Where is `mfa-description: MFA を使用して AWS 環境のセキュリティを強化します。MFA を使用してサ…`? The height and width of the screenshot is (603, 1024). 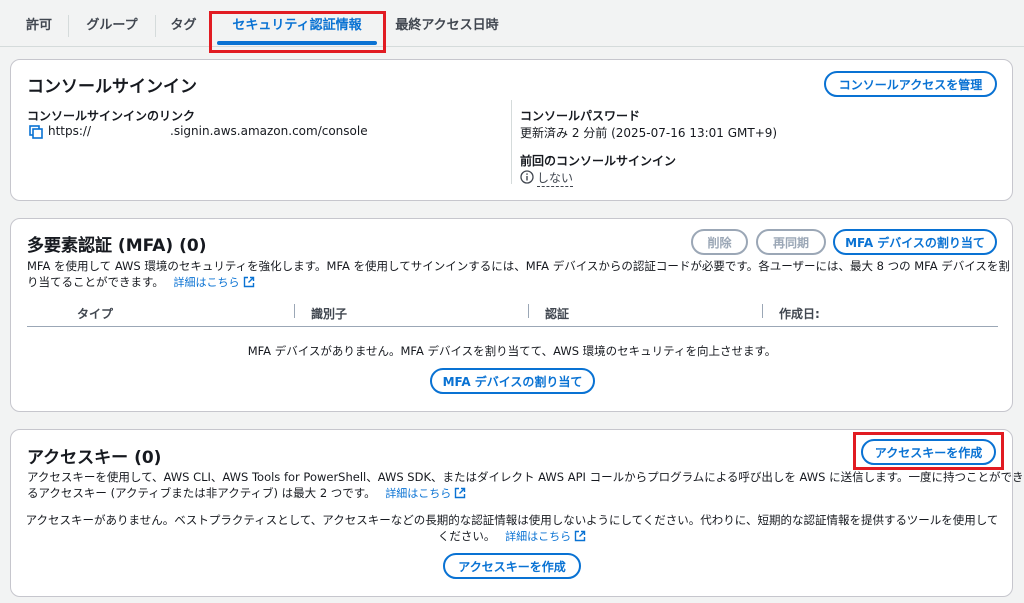 mfa-description: MFA を使用して AWS 環境のセキュリティを強化します。MFA を使用してサ… is located at coordinates (518, 274).